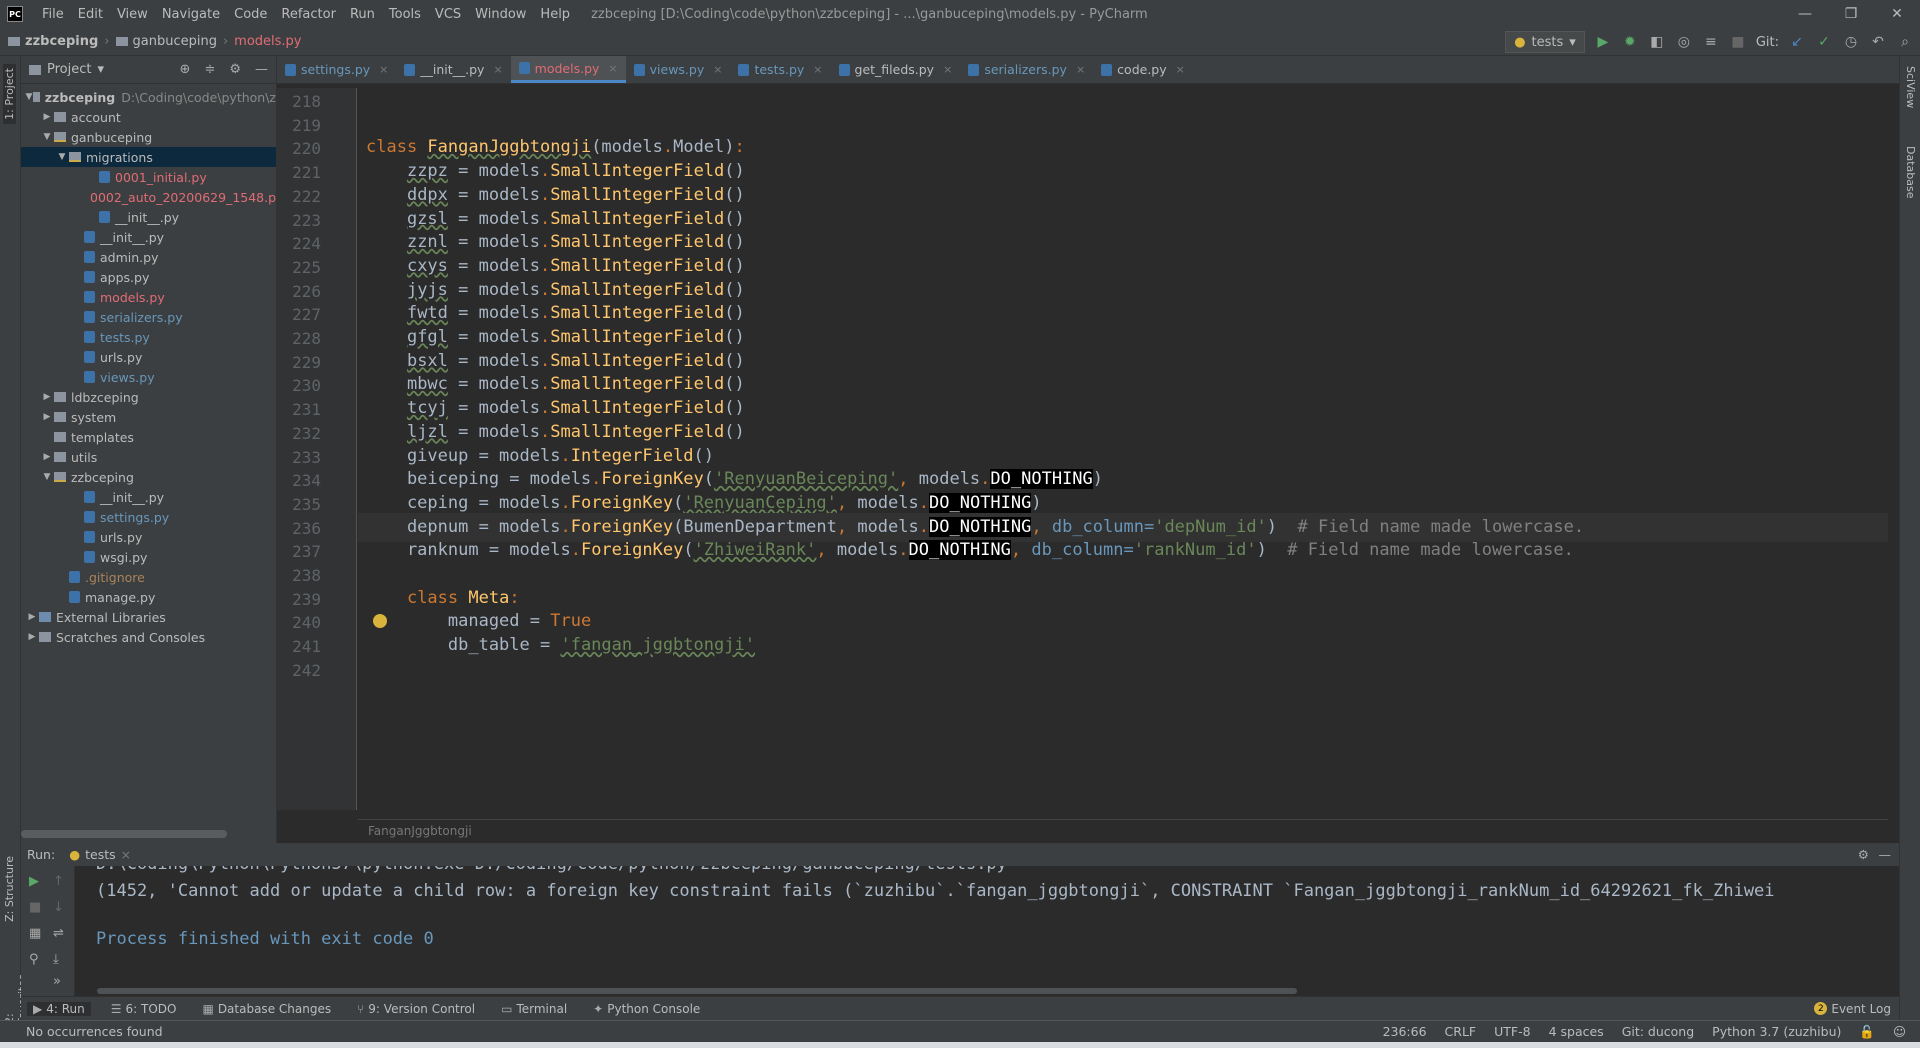 This screenshot has width=1920, height=1048. I want to click on run-tab-tests: ● tests ×, so click(100, 854).